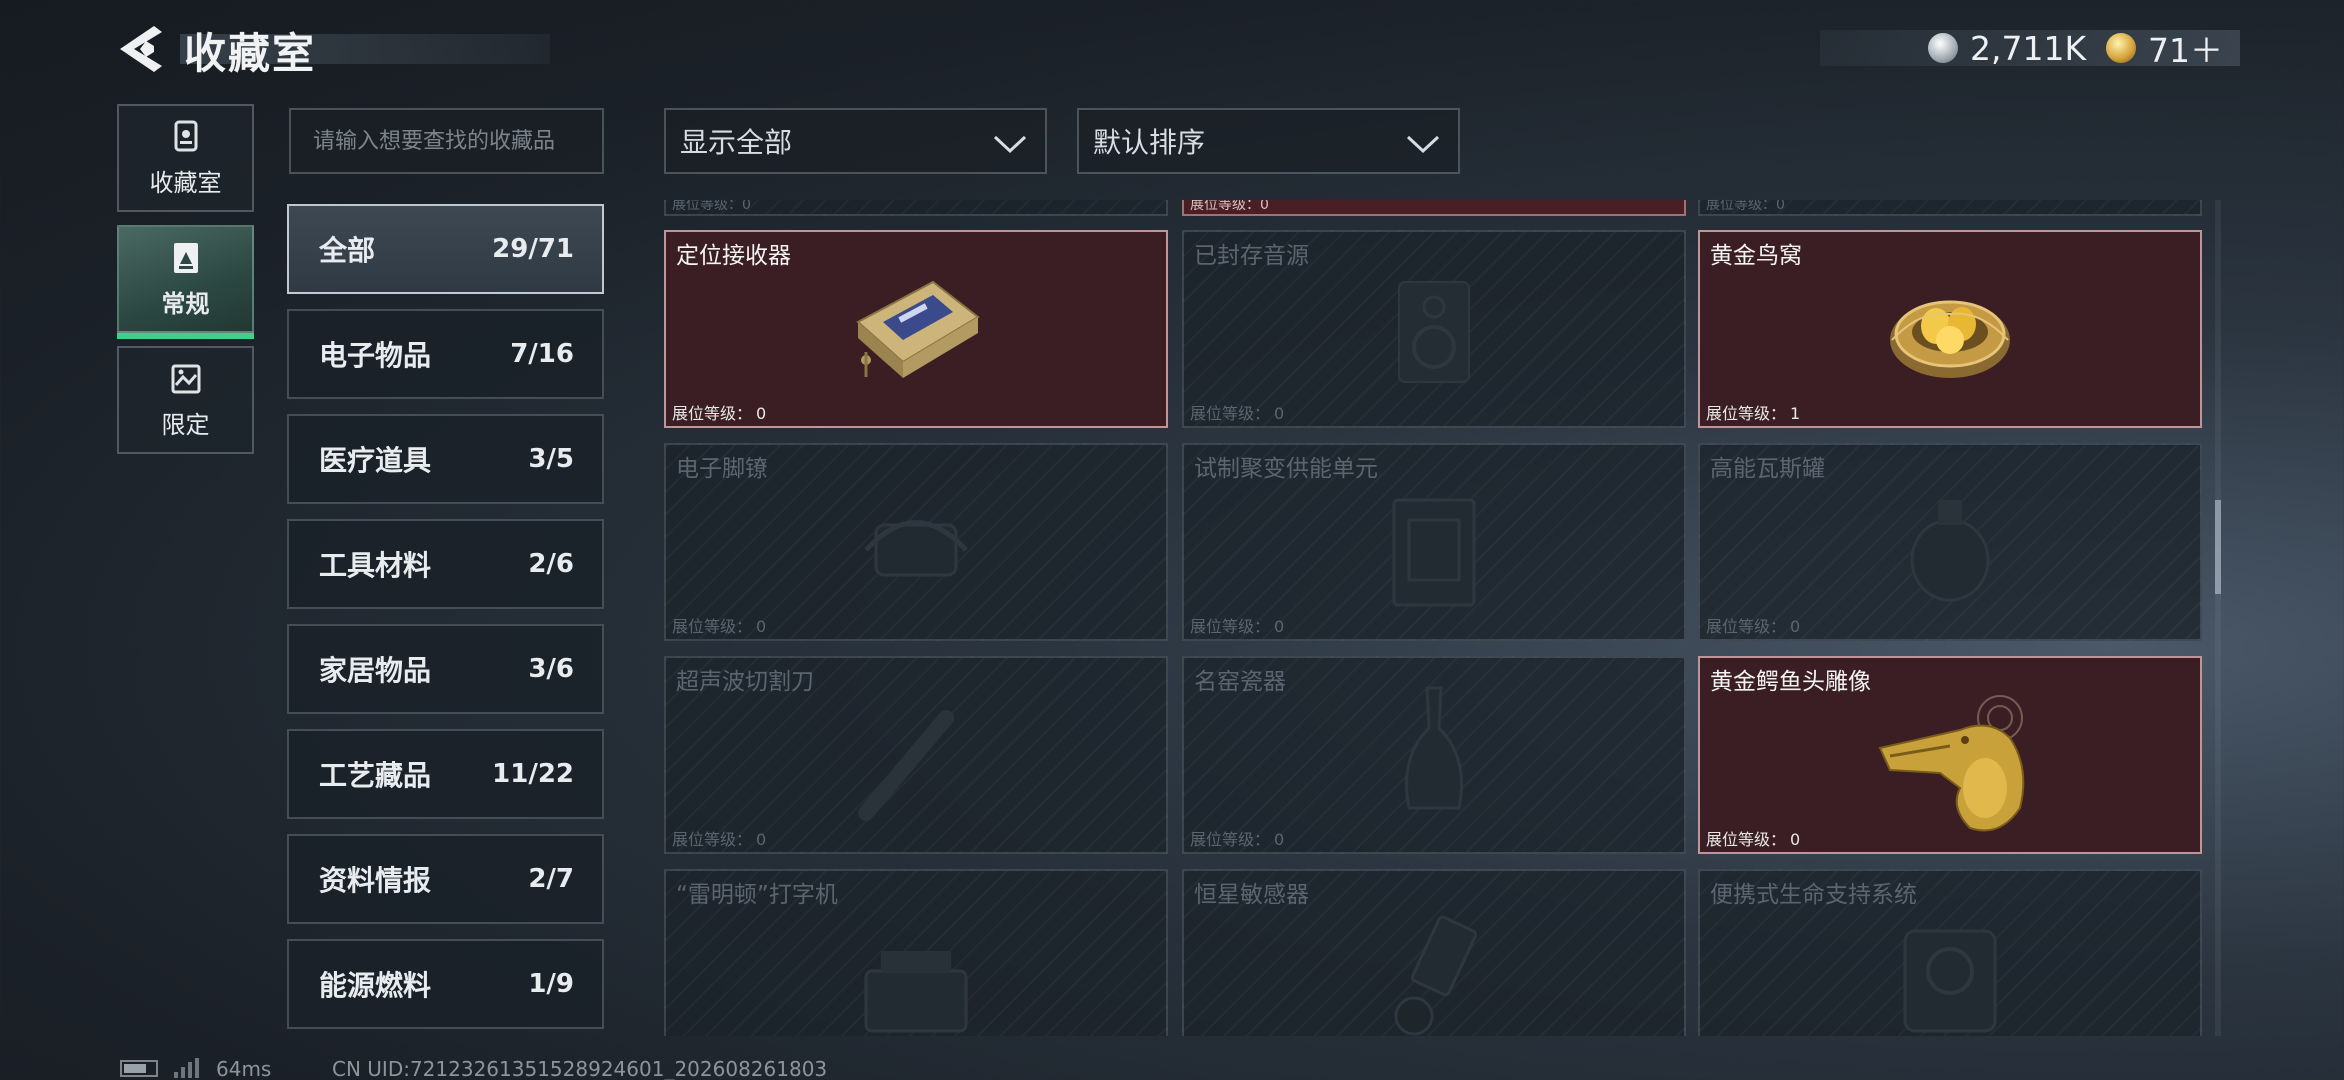 This screenshot has width=2344, height=1080. What do you see at coordinates (1434, 332) in the screenshot?
I see `speaker-icon` at bounding box center [1434, 332].